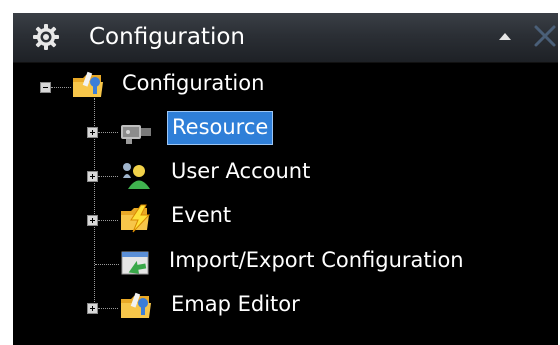  I want to click on expand-toggle-emap-editor, so click(92, 308).